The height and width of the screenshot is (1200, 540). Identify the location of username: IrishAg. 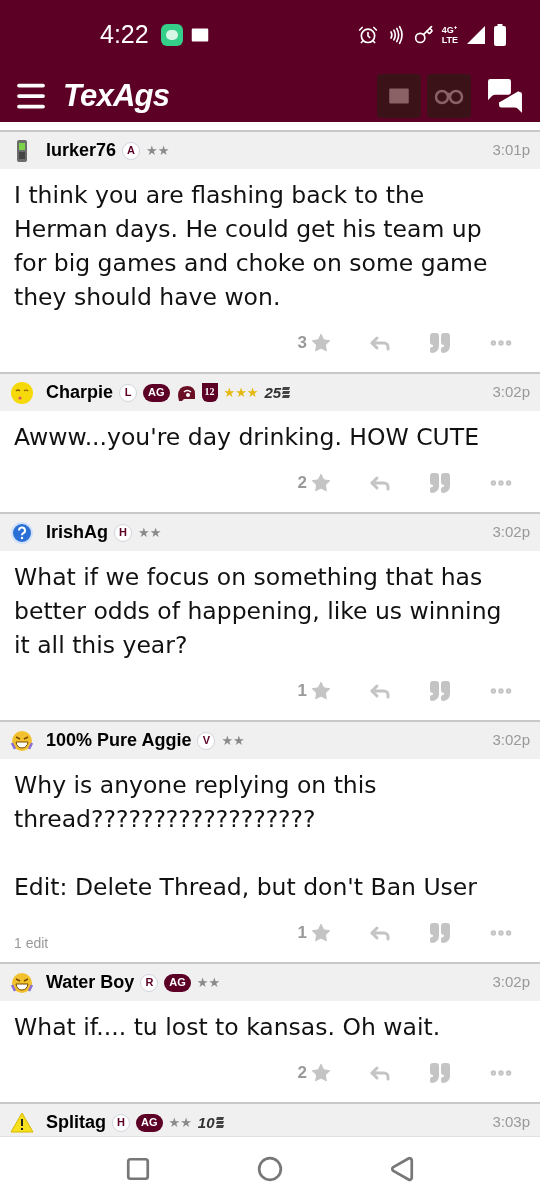
(77, 532).